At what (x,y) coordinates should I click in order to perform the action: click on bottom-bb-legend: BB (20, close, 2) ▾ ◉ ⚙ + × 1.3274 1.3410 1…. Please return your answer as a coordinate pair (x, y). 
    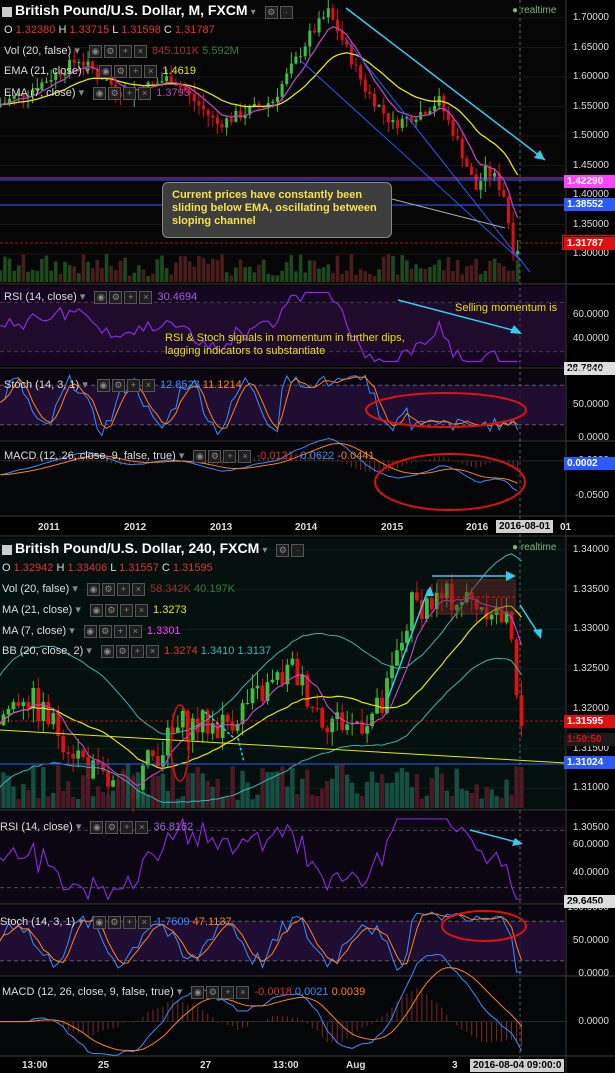
    Looking at the image, I should click on (136, 651).